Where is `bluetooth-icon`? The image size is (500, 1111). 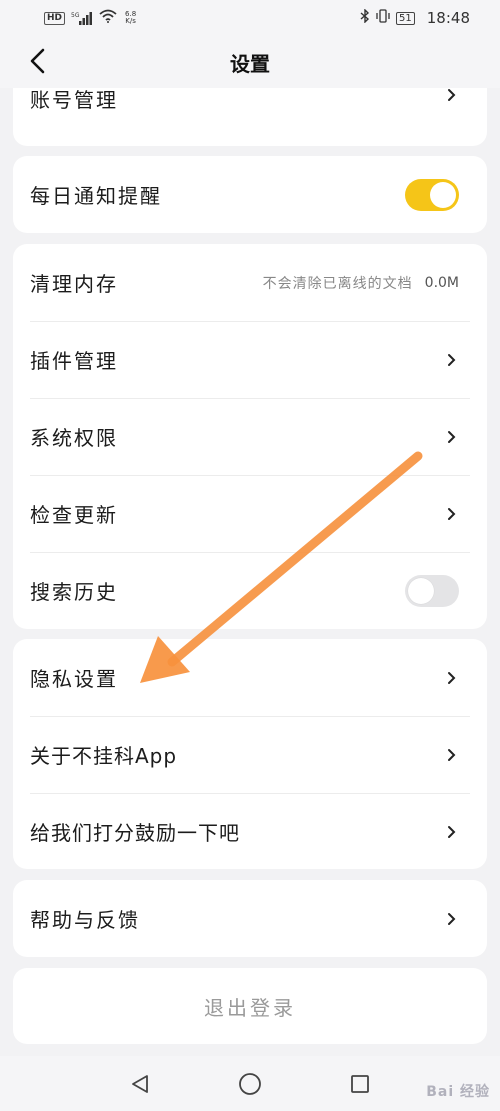 bluetooth-icon is located at coordinates (365, 17).